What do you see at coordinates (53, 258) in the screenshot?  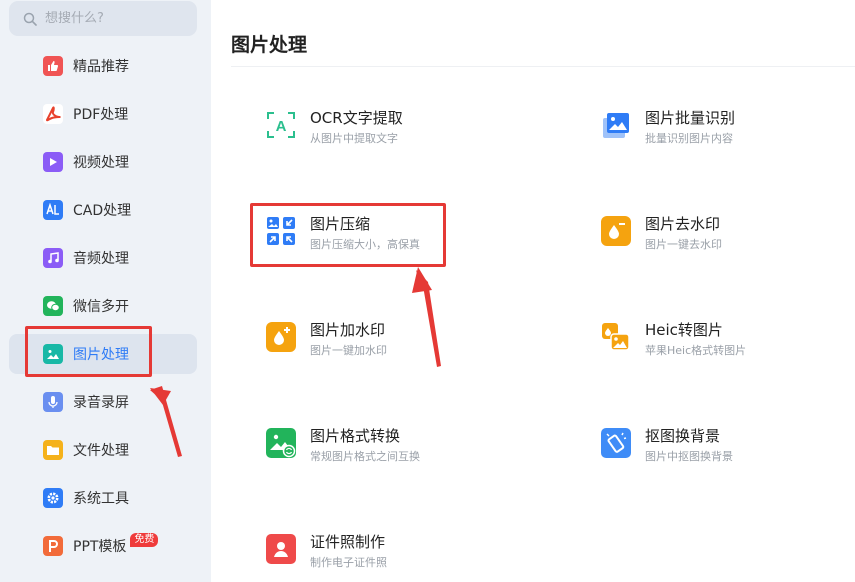 I see `music-icon` at bounding box center [53, 258].